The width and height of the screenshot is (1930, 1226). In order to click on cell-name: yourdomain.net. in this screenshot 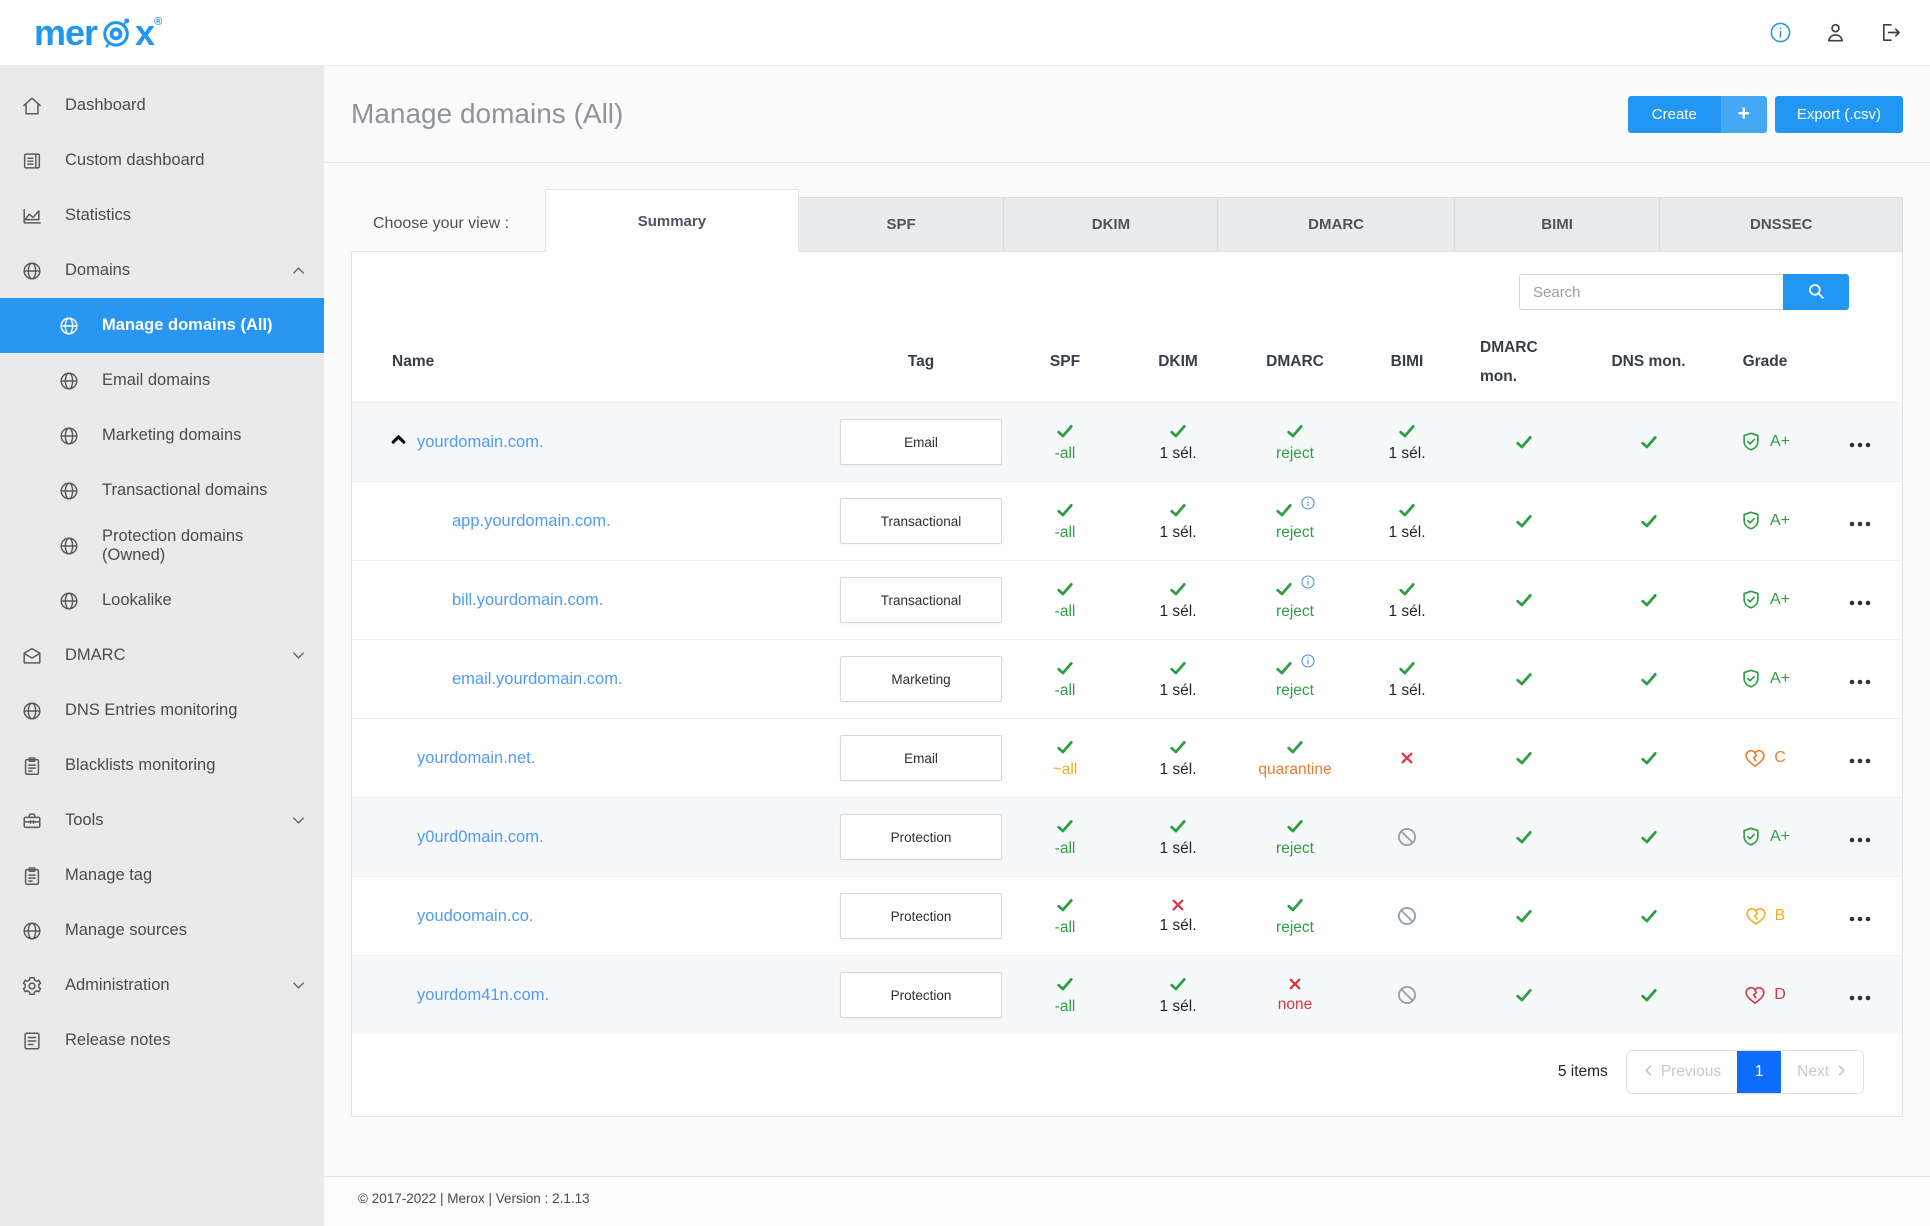, I will do `click(591, 758)`.